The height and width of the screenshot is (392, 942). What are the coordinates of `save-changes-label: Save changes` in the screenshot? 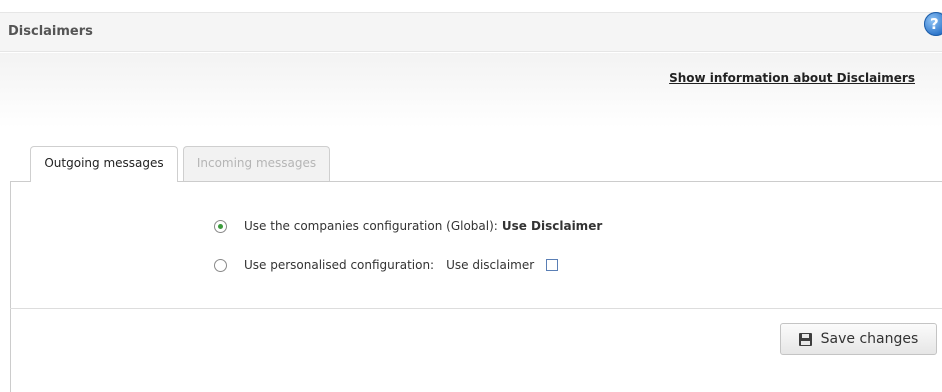 It's located at (869, 339).